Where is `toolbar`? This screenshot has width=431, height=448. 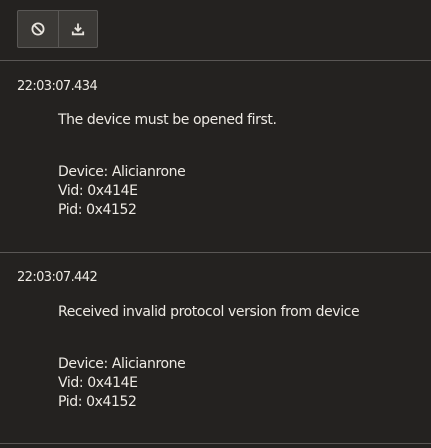
toolbar is located at coordinates (215, 30).